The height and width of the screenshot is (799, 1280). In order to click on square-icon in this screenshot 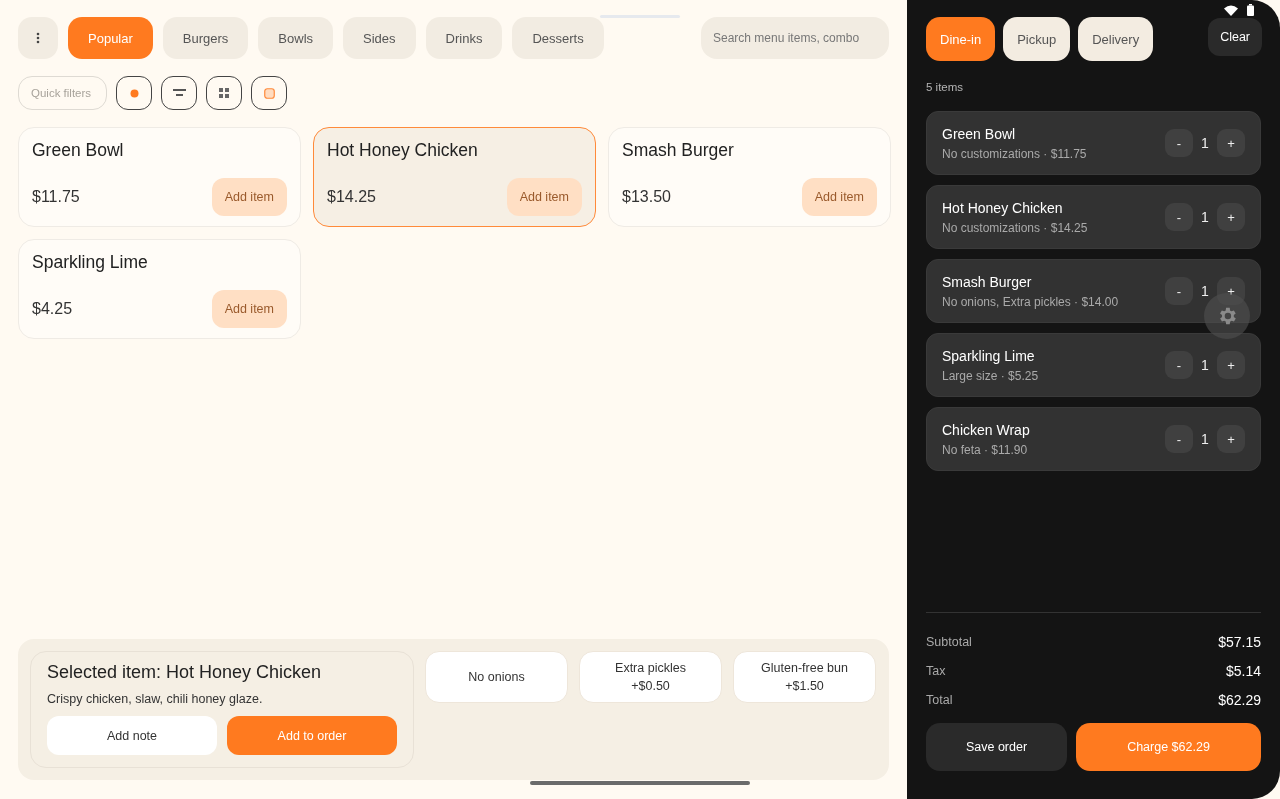, I will do `click(269, 93)`.